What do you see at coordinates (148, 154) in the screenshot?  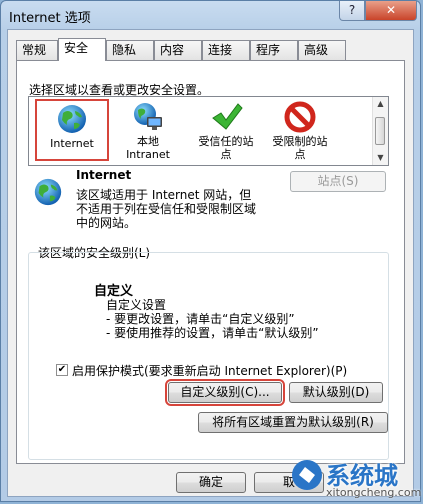 I see `zone-local-intranet-line2: Intranet` at bounding box center [148, 154].